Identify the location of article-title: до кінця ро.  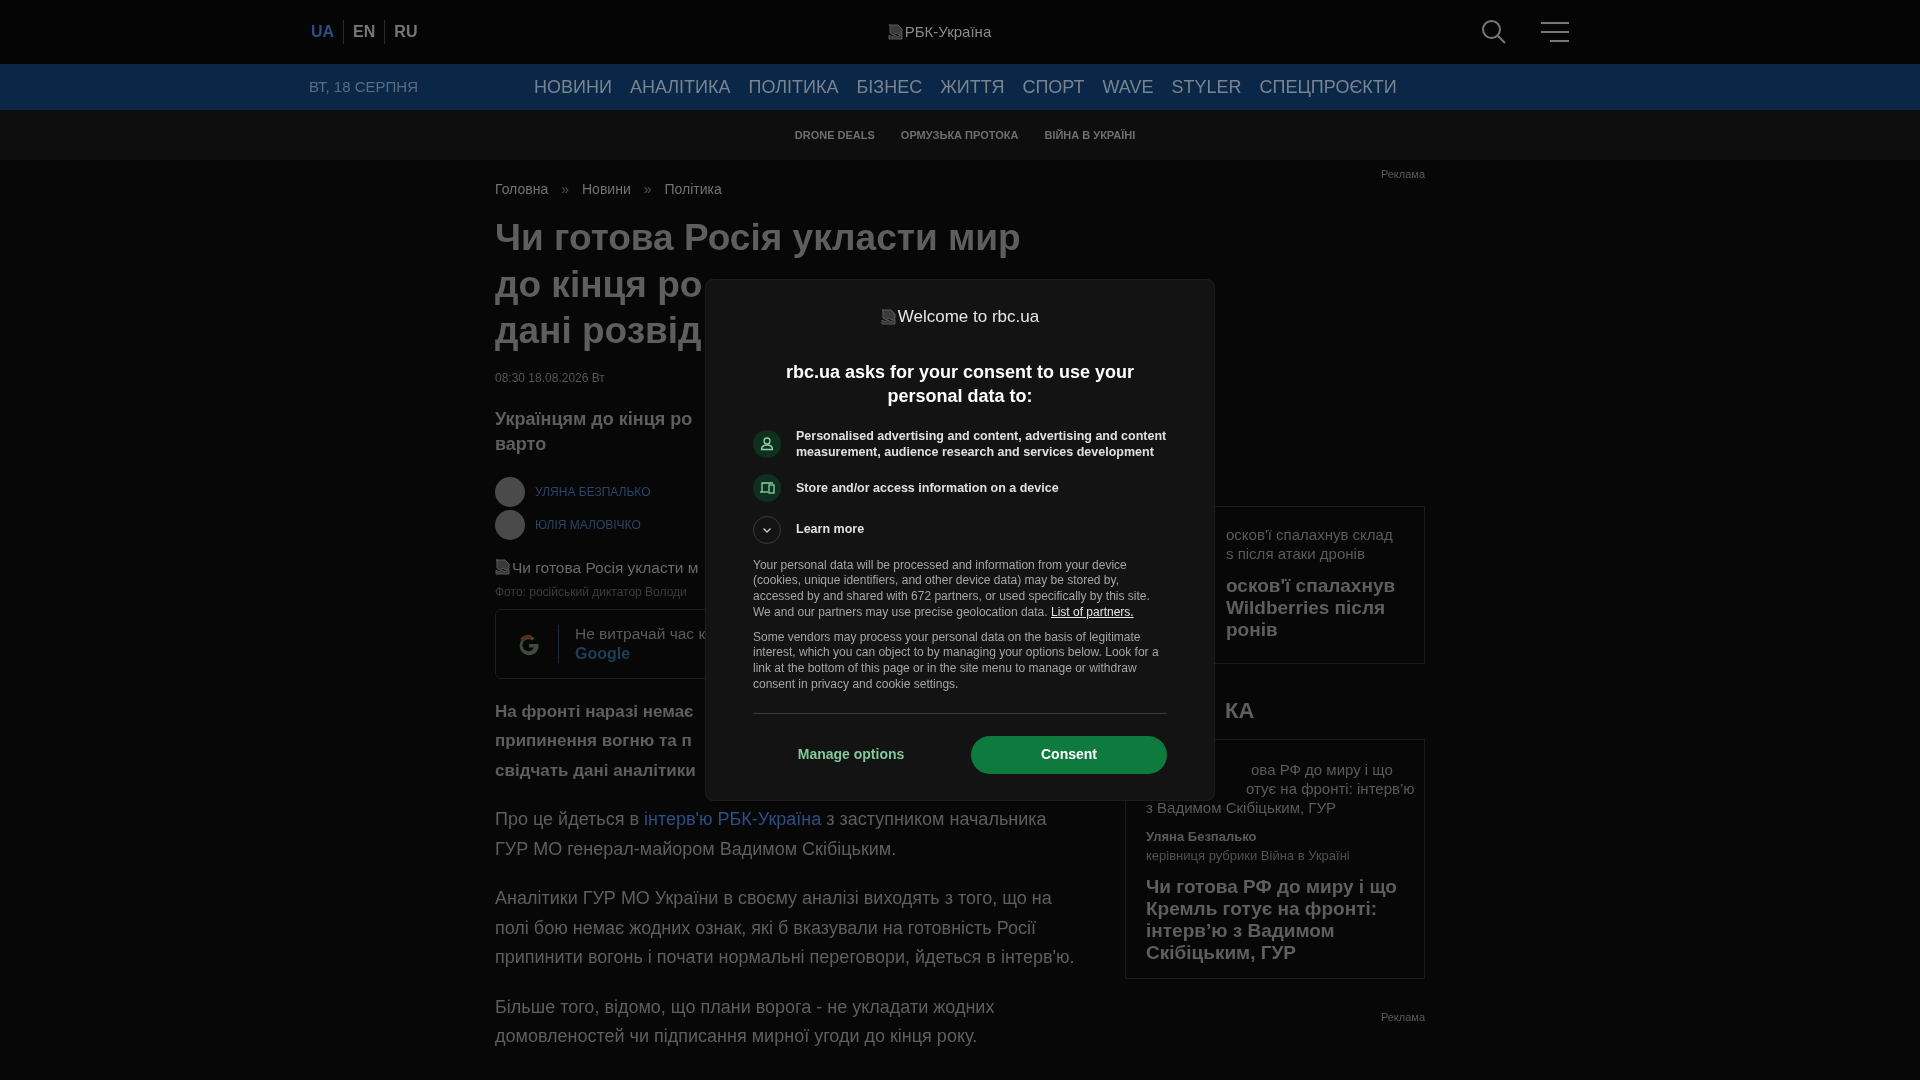
(599, 284).